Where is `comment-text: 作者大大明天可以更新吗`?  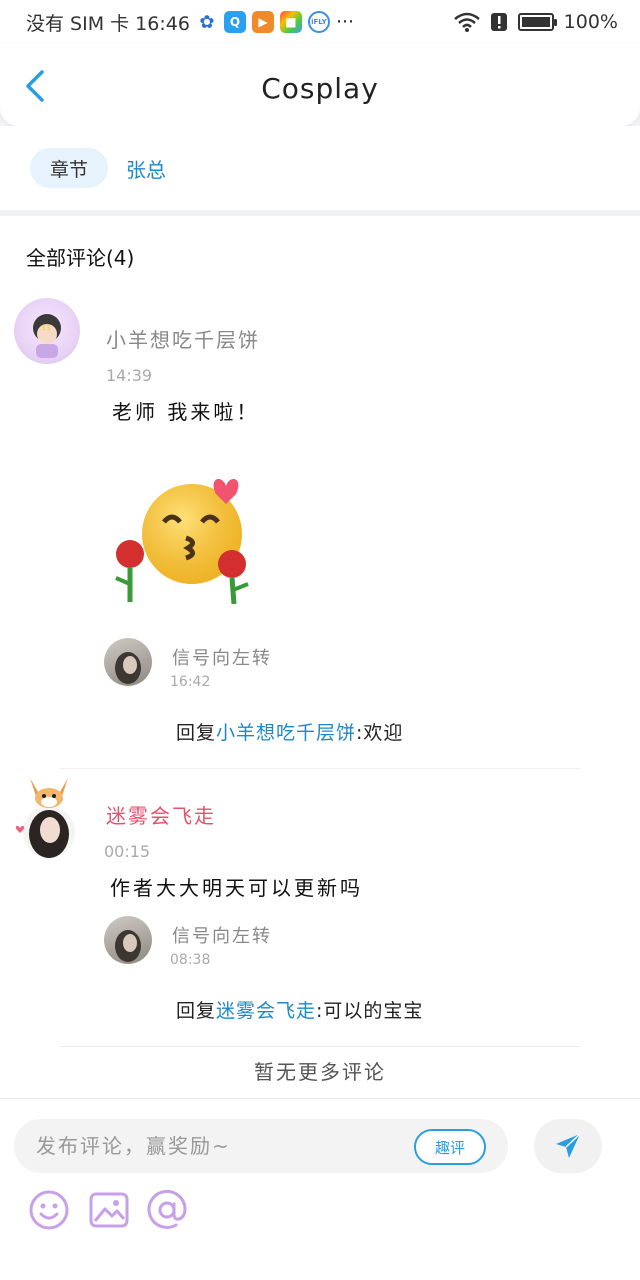 comment-text: 作者大大明天可以更新吗 is located at coordinates (236, 888).